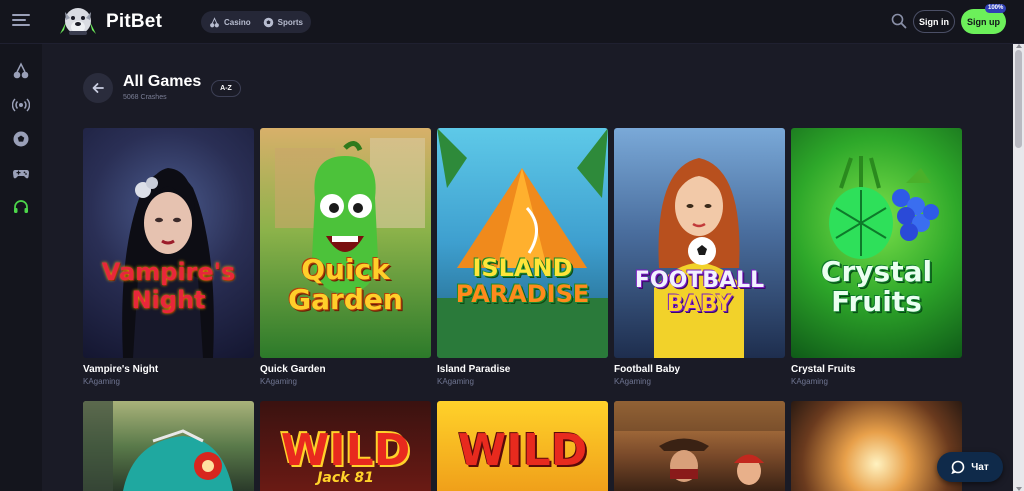 The image size is (1024, 491). I want to click on sidebar-item-casino, so click(21, 71).